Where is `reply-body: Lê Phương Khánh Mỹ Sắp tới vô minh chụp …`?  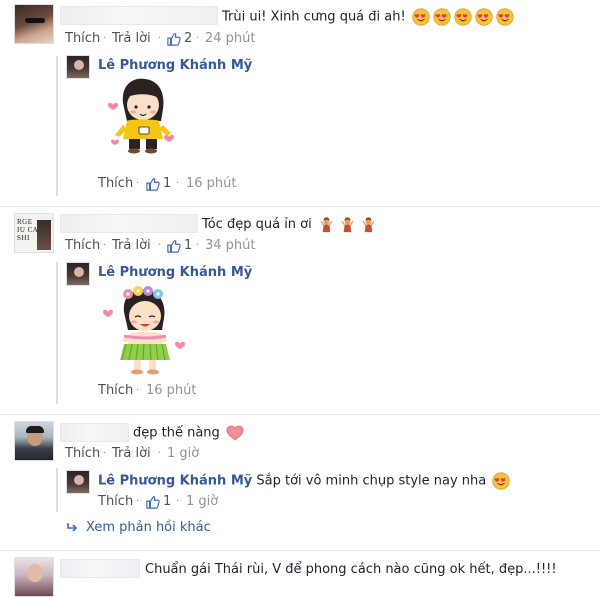 reply-body: Lê Phương Khánh Mỹ Sắp tới vô minh chụp … is located at coordinates (304, 481).